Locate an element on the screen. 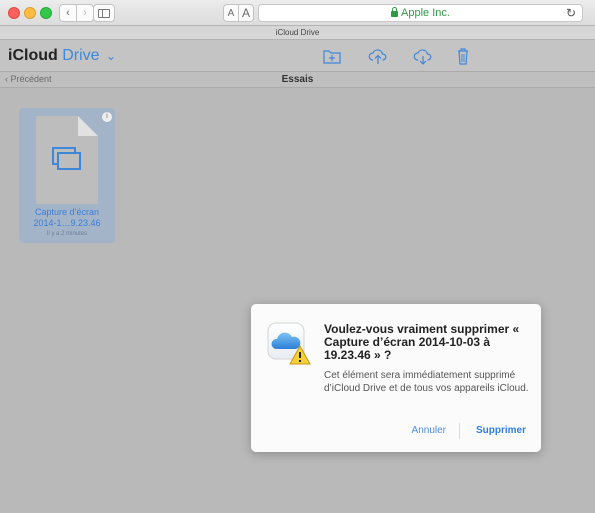 The height and width of the screenshot is (513, 595). screenshot-icon is located at coordinates (66, 158).